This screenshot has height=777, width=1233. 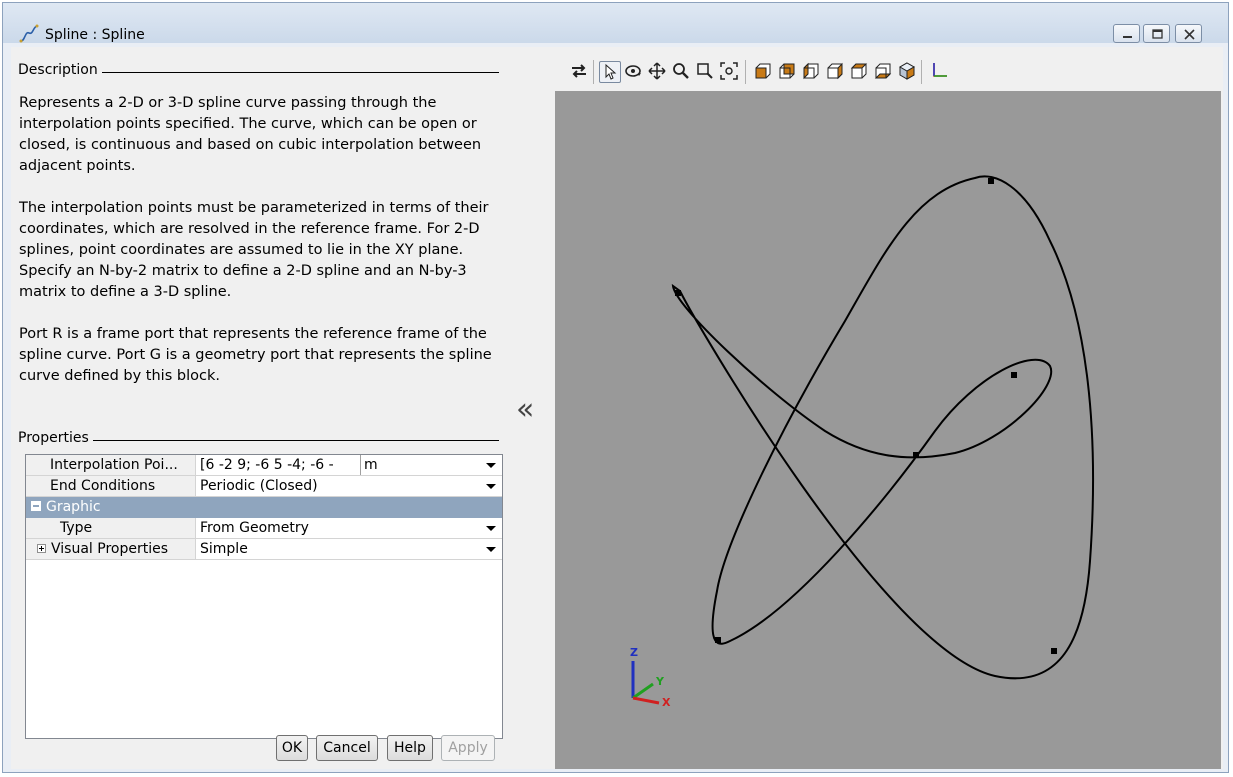 I want to click on spline-block-icon, so click(x=29, y=33).